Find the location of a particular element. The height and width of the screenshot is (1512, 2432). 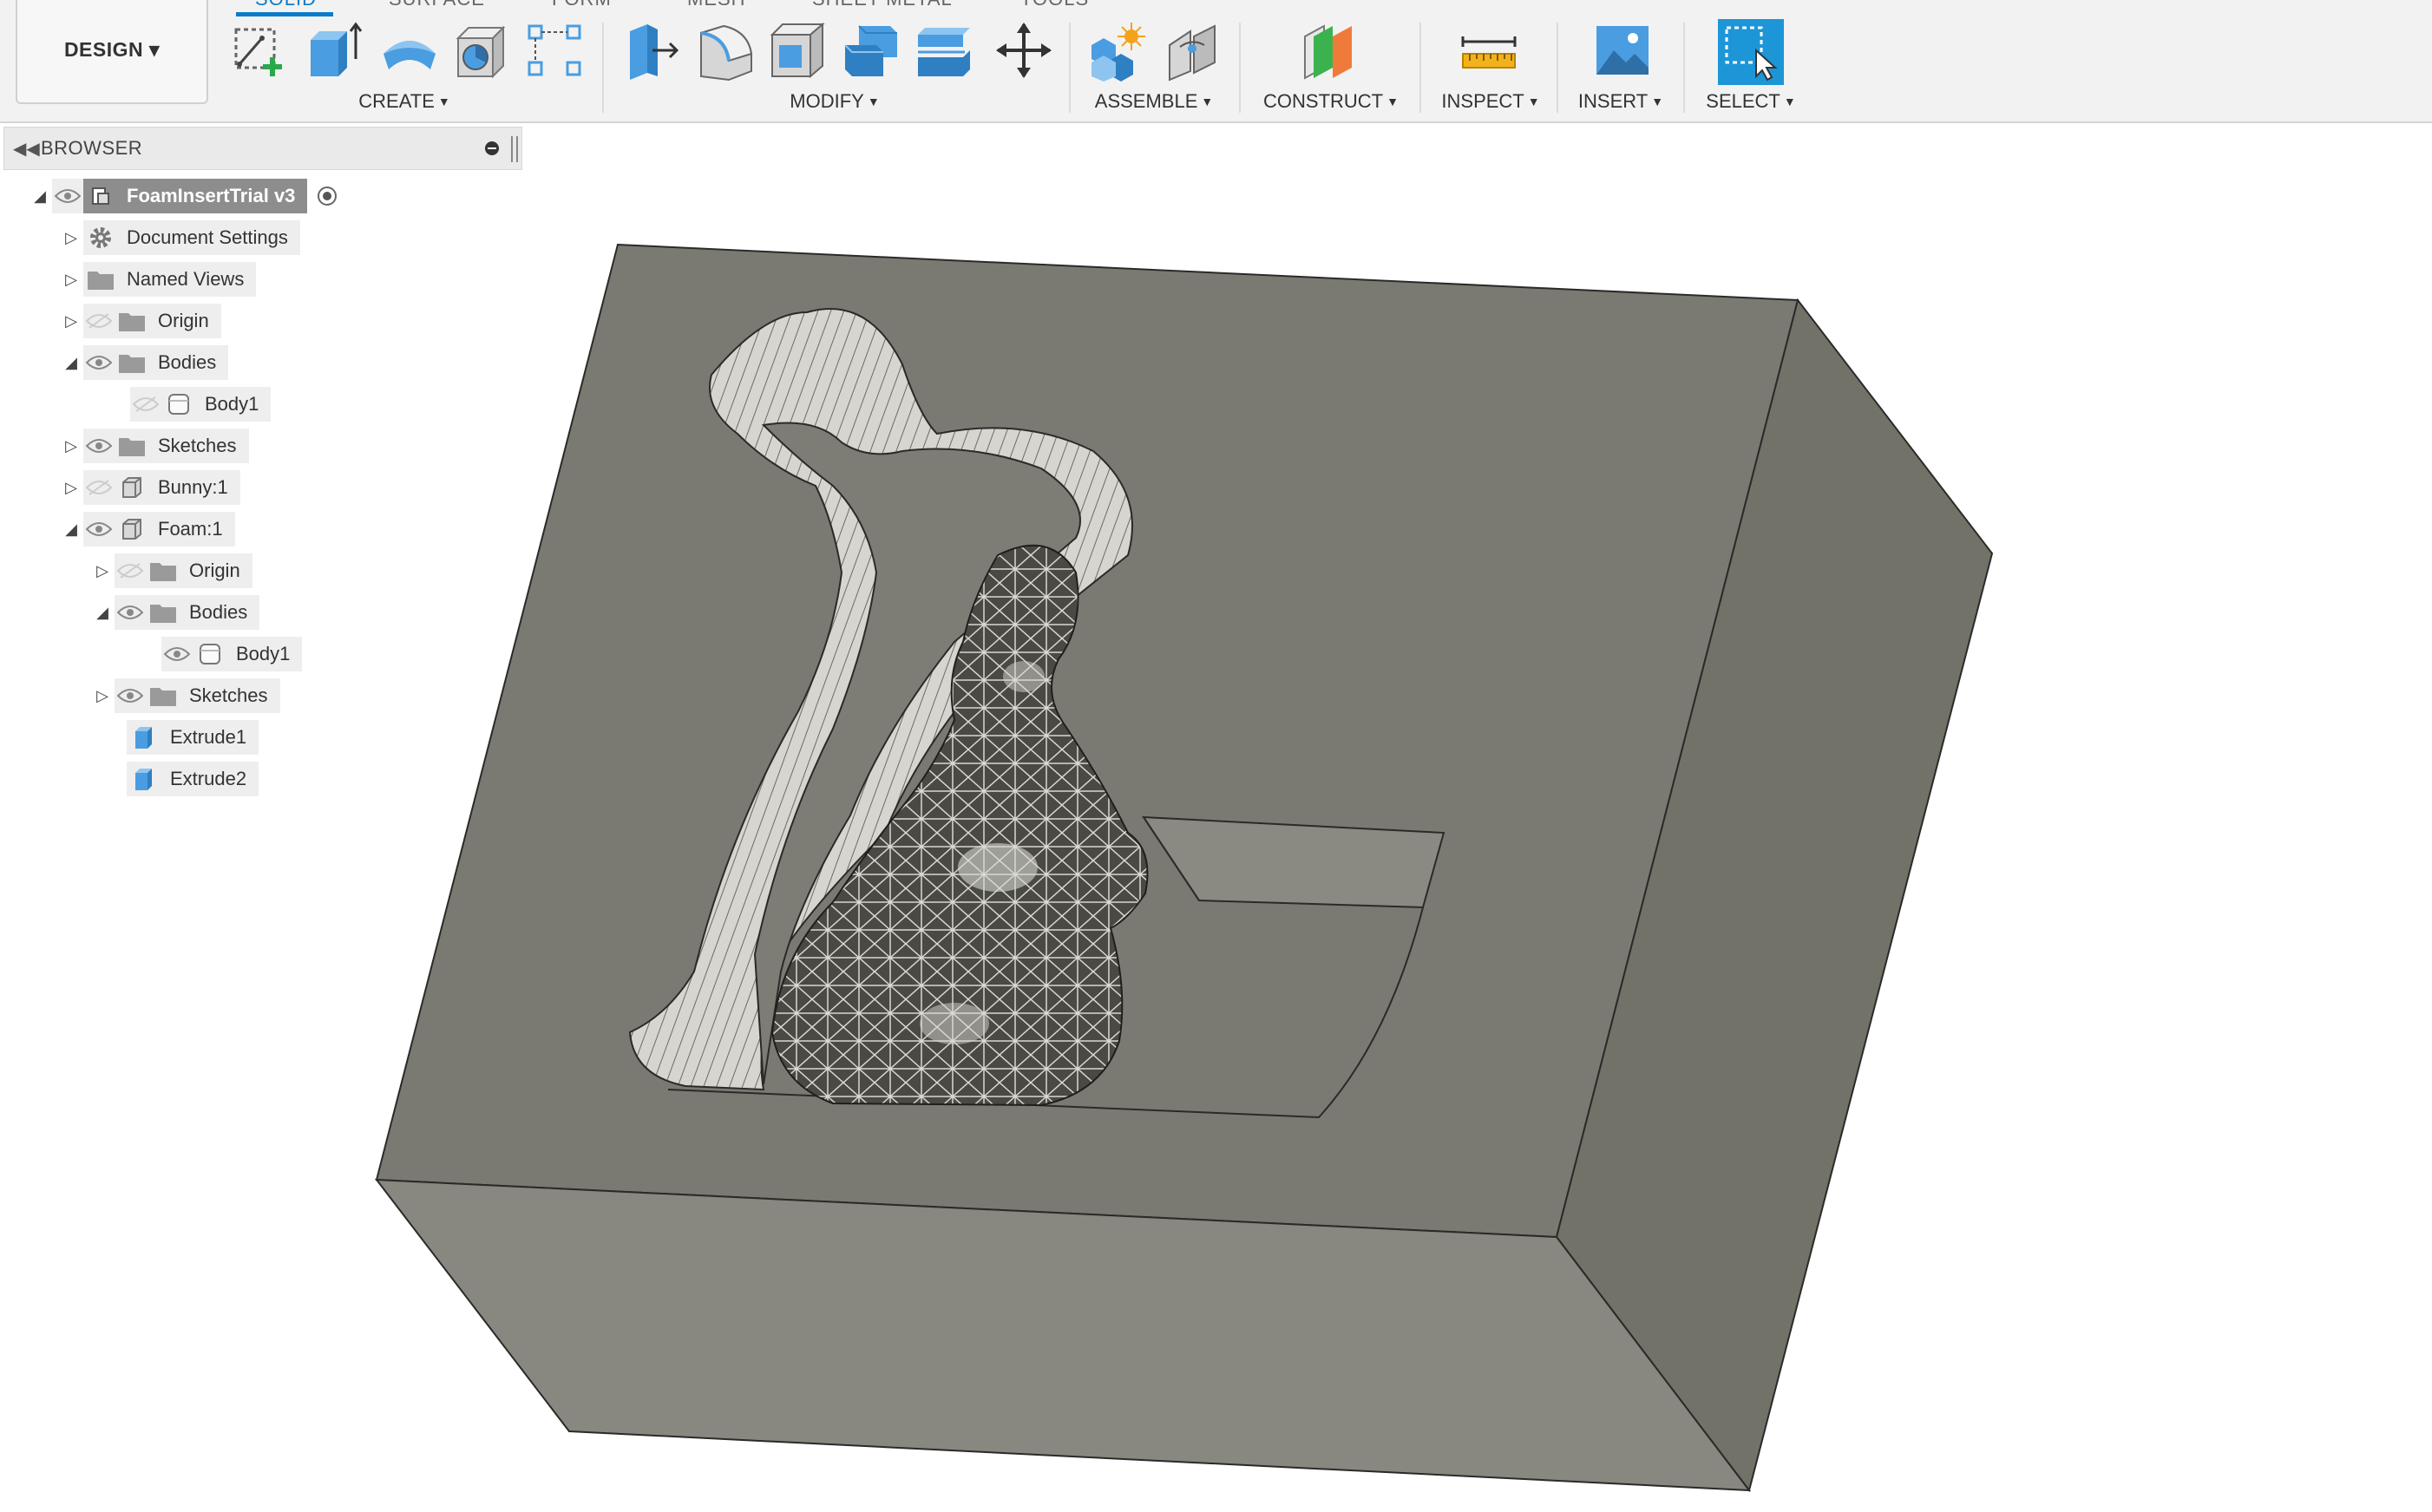

tab-tools: TOOLS is located at coordinates (1054, 5).